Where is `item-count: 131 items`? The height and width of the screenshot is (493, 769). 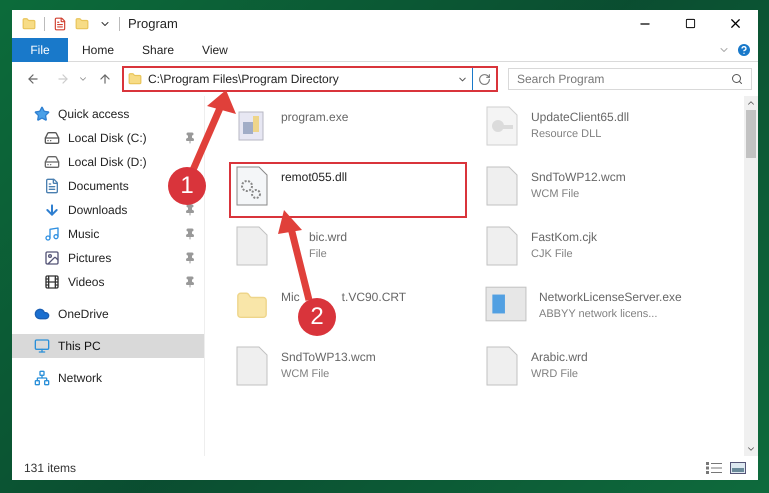 item-count: 131 items is located at coordinates (50, 468).